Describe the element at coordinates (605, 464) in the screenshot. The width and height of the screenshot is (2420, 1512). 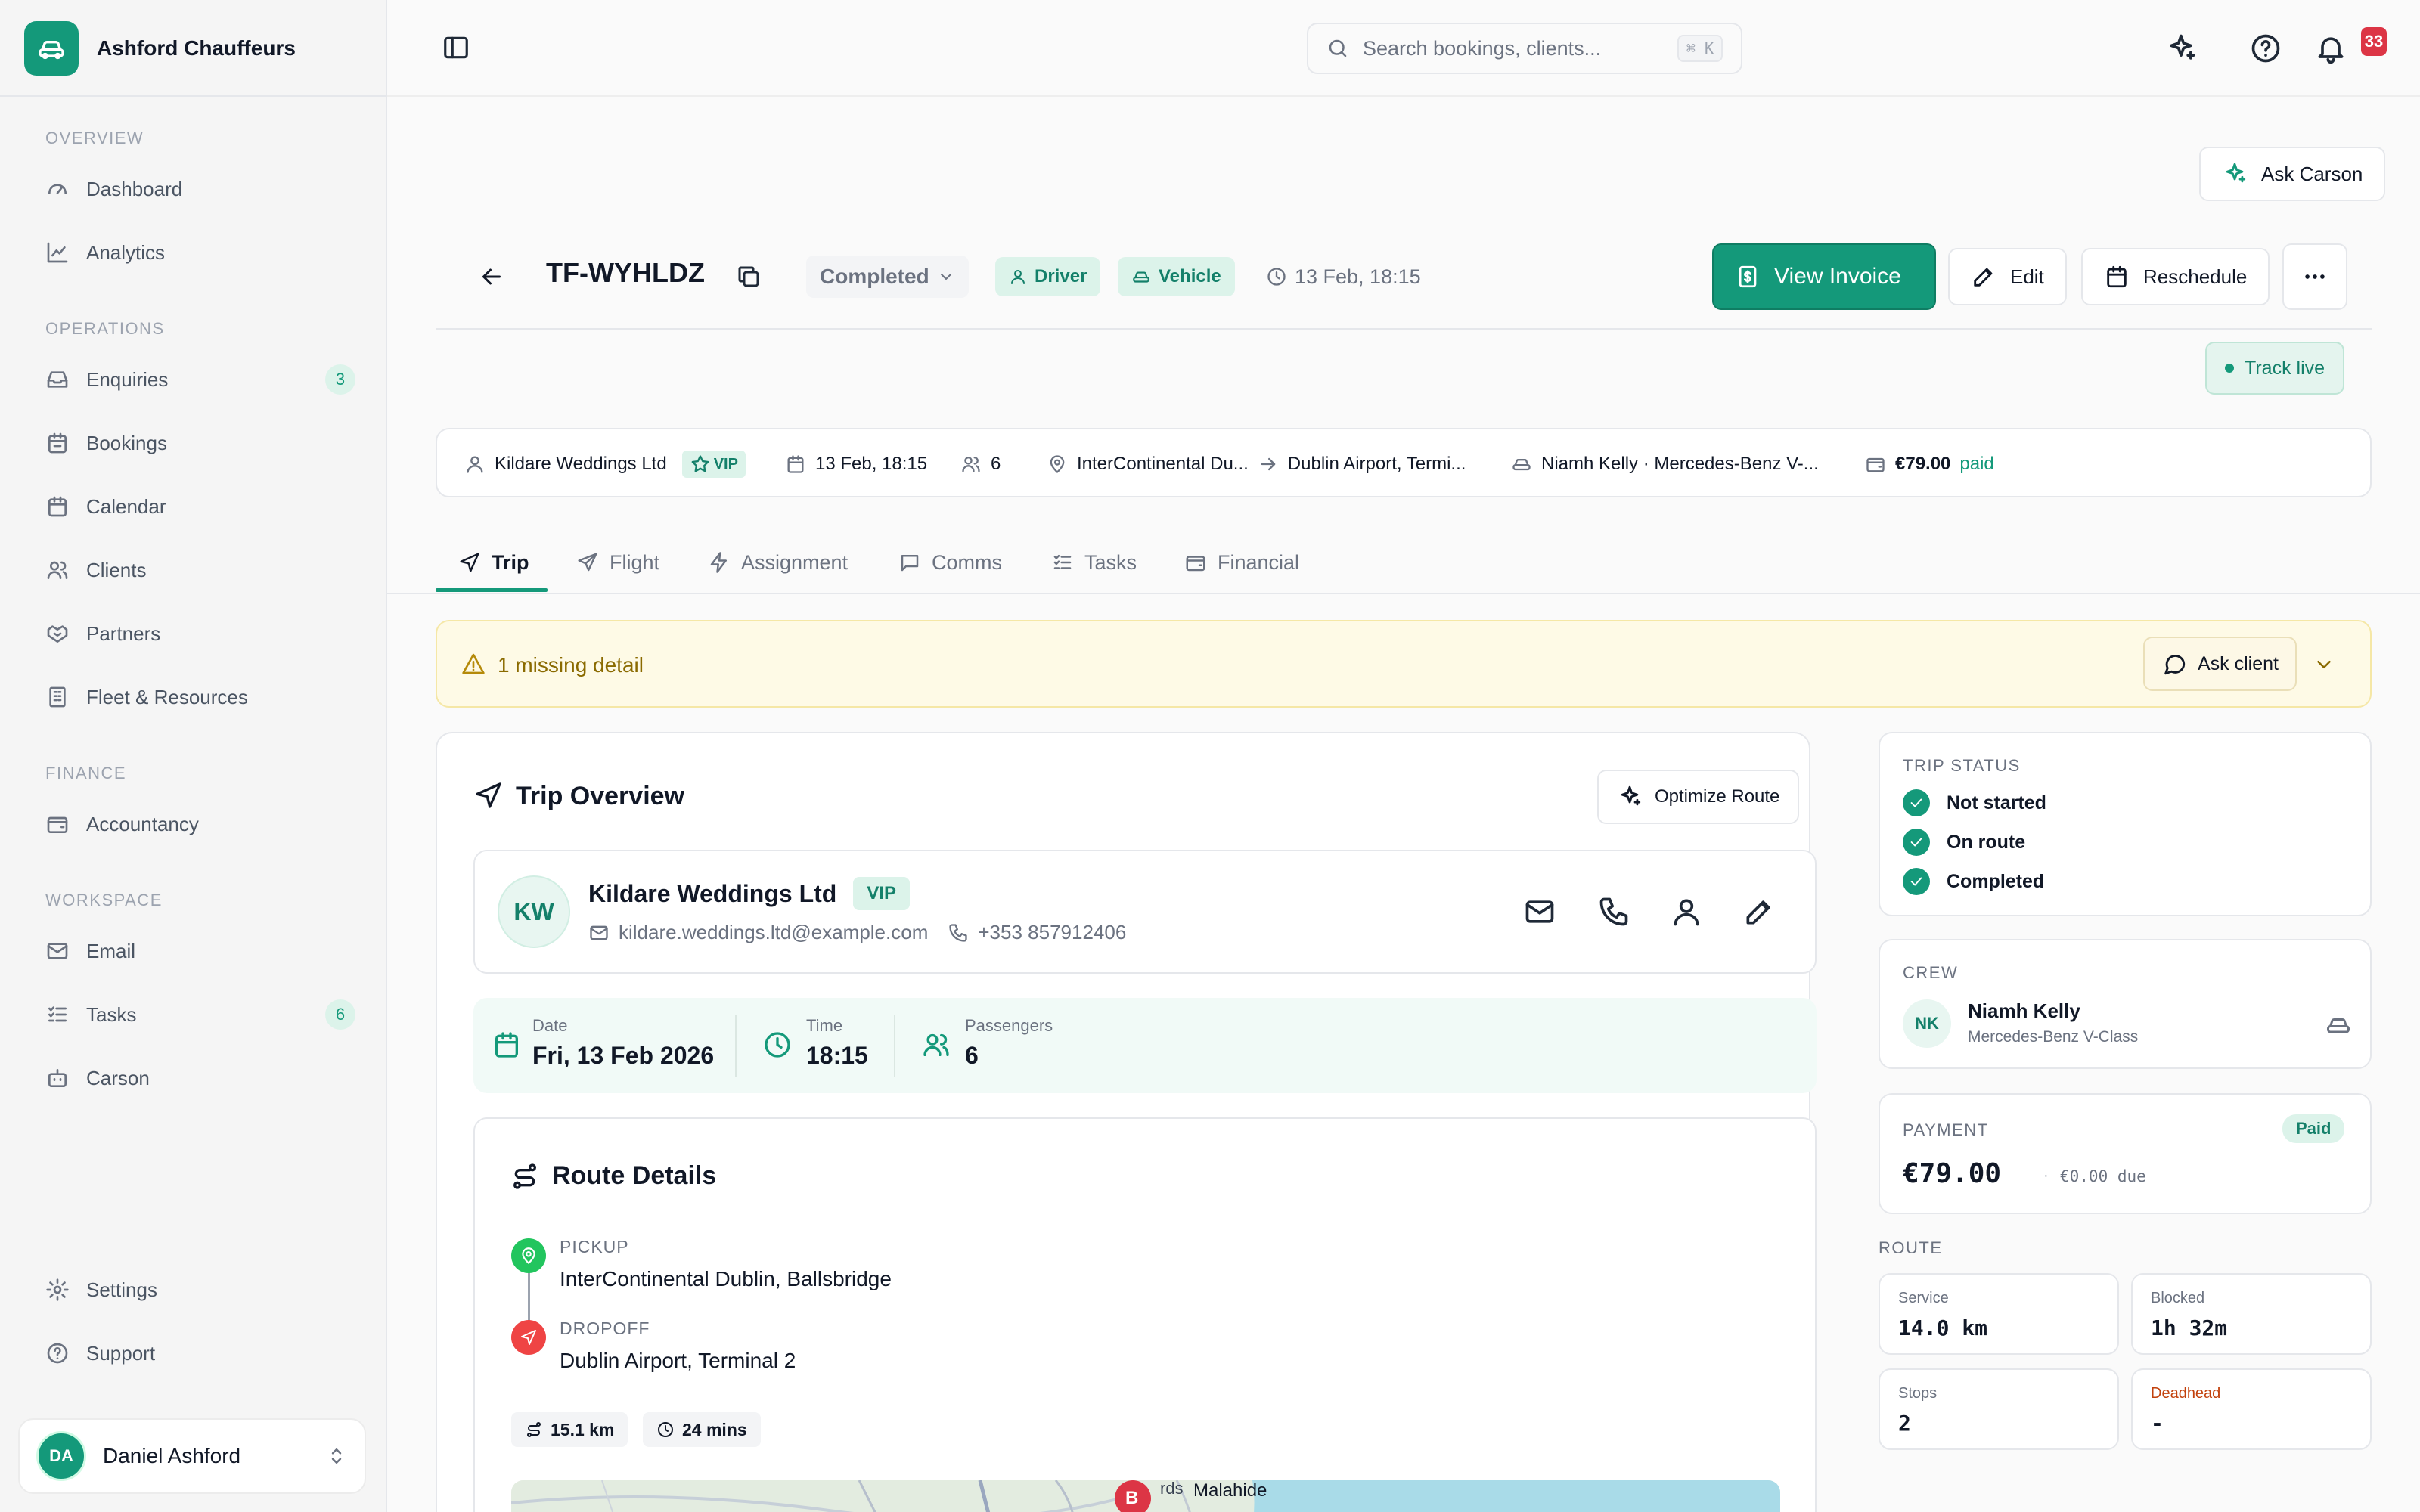
I see `summary-client: Kildare Weddings Ltd VIP` at that location.